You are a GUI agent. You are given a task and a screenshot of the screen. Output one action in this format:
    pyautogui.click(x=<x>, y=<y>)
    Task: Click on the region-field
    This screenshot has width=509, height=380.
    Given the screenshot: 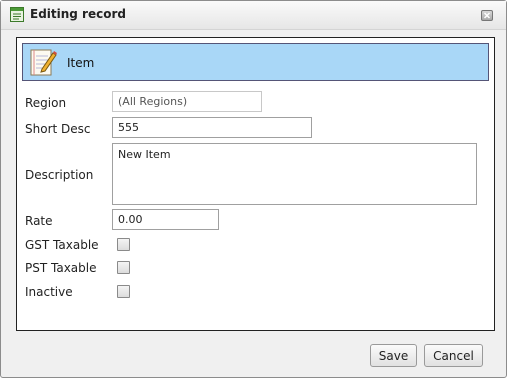 What is the action you would take?
    pyautogui.click(x=187, y=101)
    